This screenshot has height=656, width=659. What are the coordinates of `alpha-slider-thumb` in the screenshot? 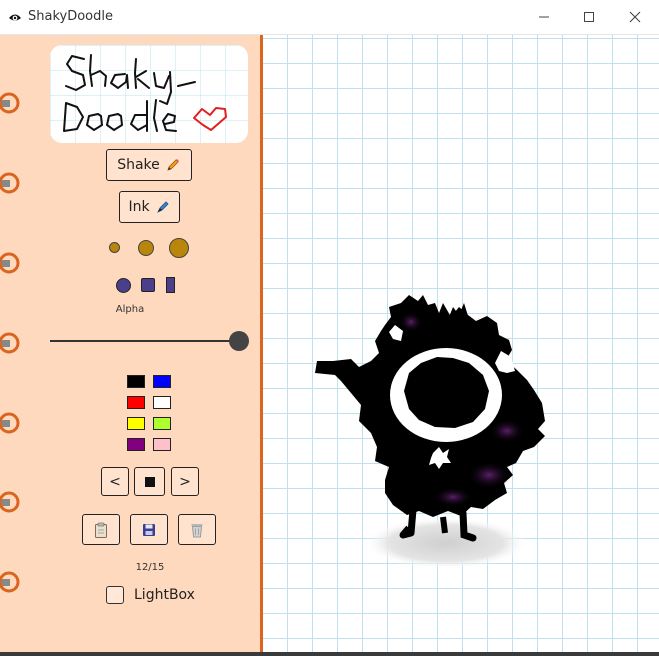 It's located at (239, 341).